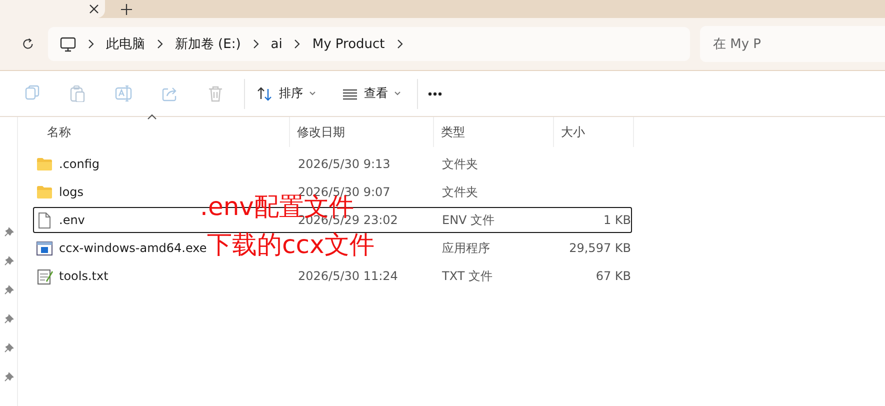 This screenshot has width=885, height=406. Describe the element at coordinates (348, 276) in the screenshot. I see `modified-date: 2026/5/30 11:24` at that location.